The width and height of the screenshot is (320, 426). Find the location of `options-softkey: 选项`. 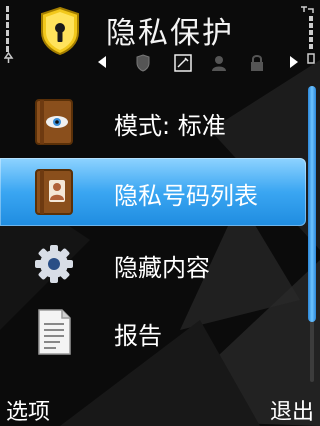

options-softkey: 选项 is located at coordinates (28, 410).